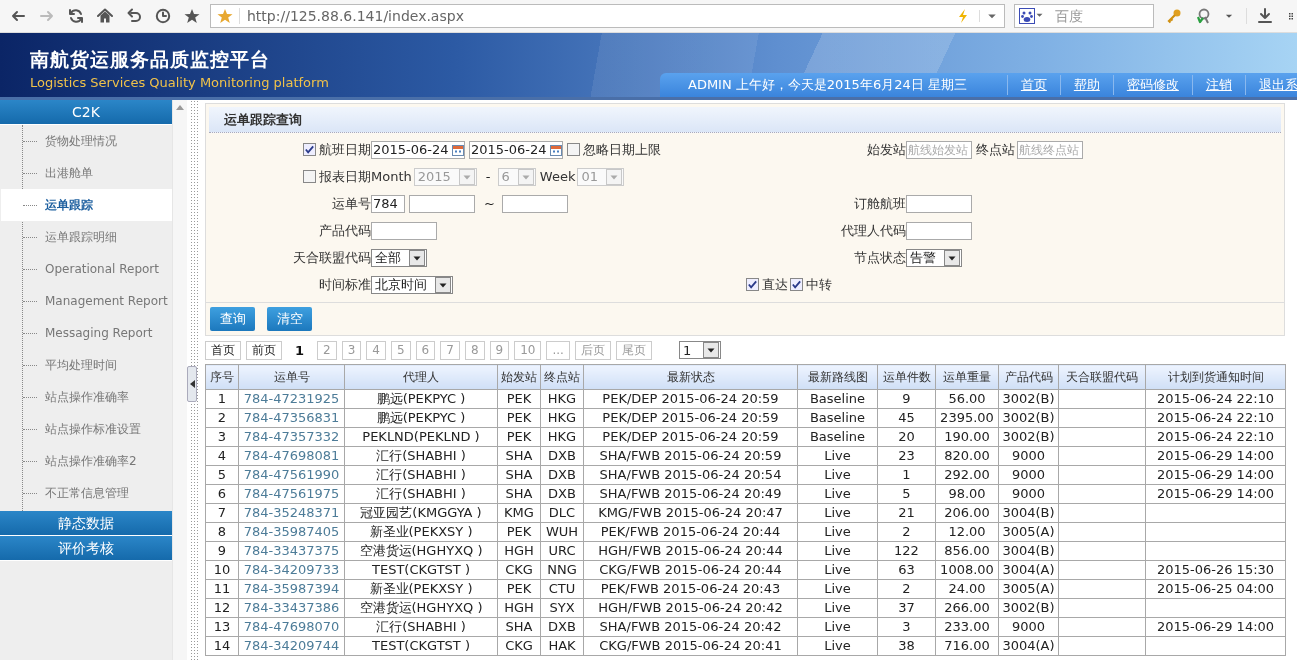 Image resolution: width=1297 pixels, height=660 pixels. I want to click on column-header: 运单件数, so click(906, 377).